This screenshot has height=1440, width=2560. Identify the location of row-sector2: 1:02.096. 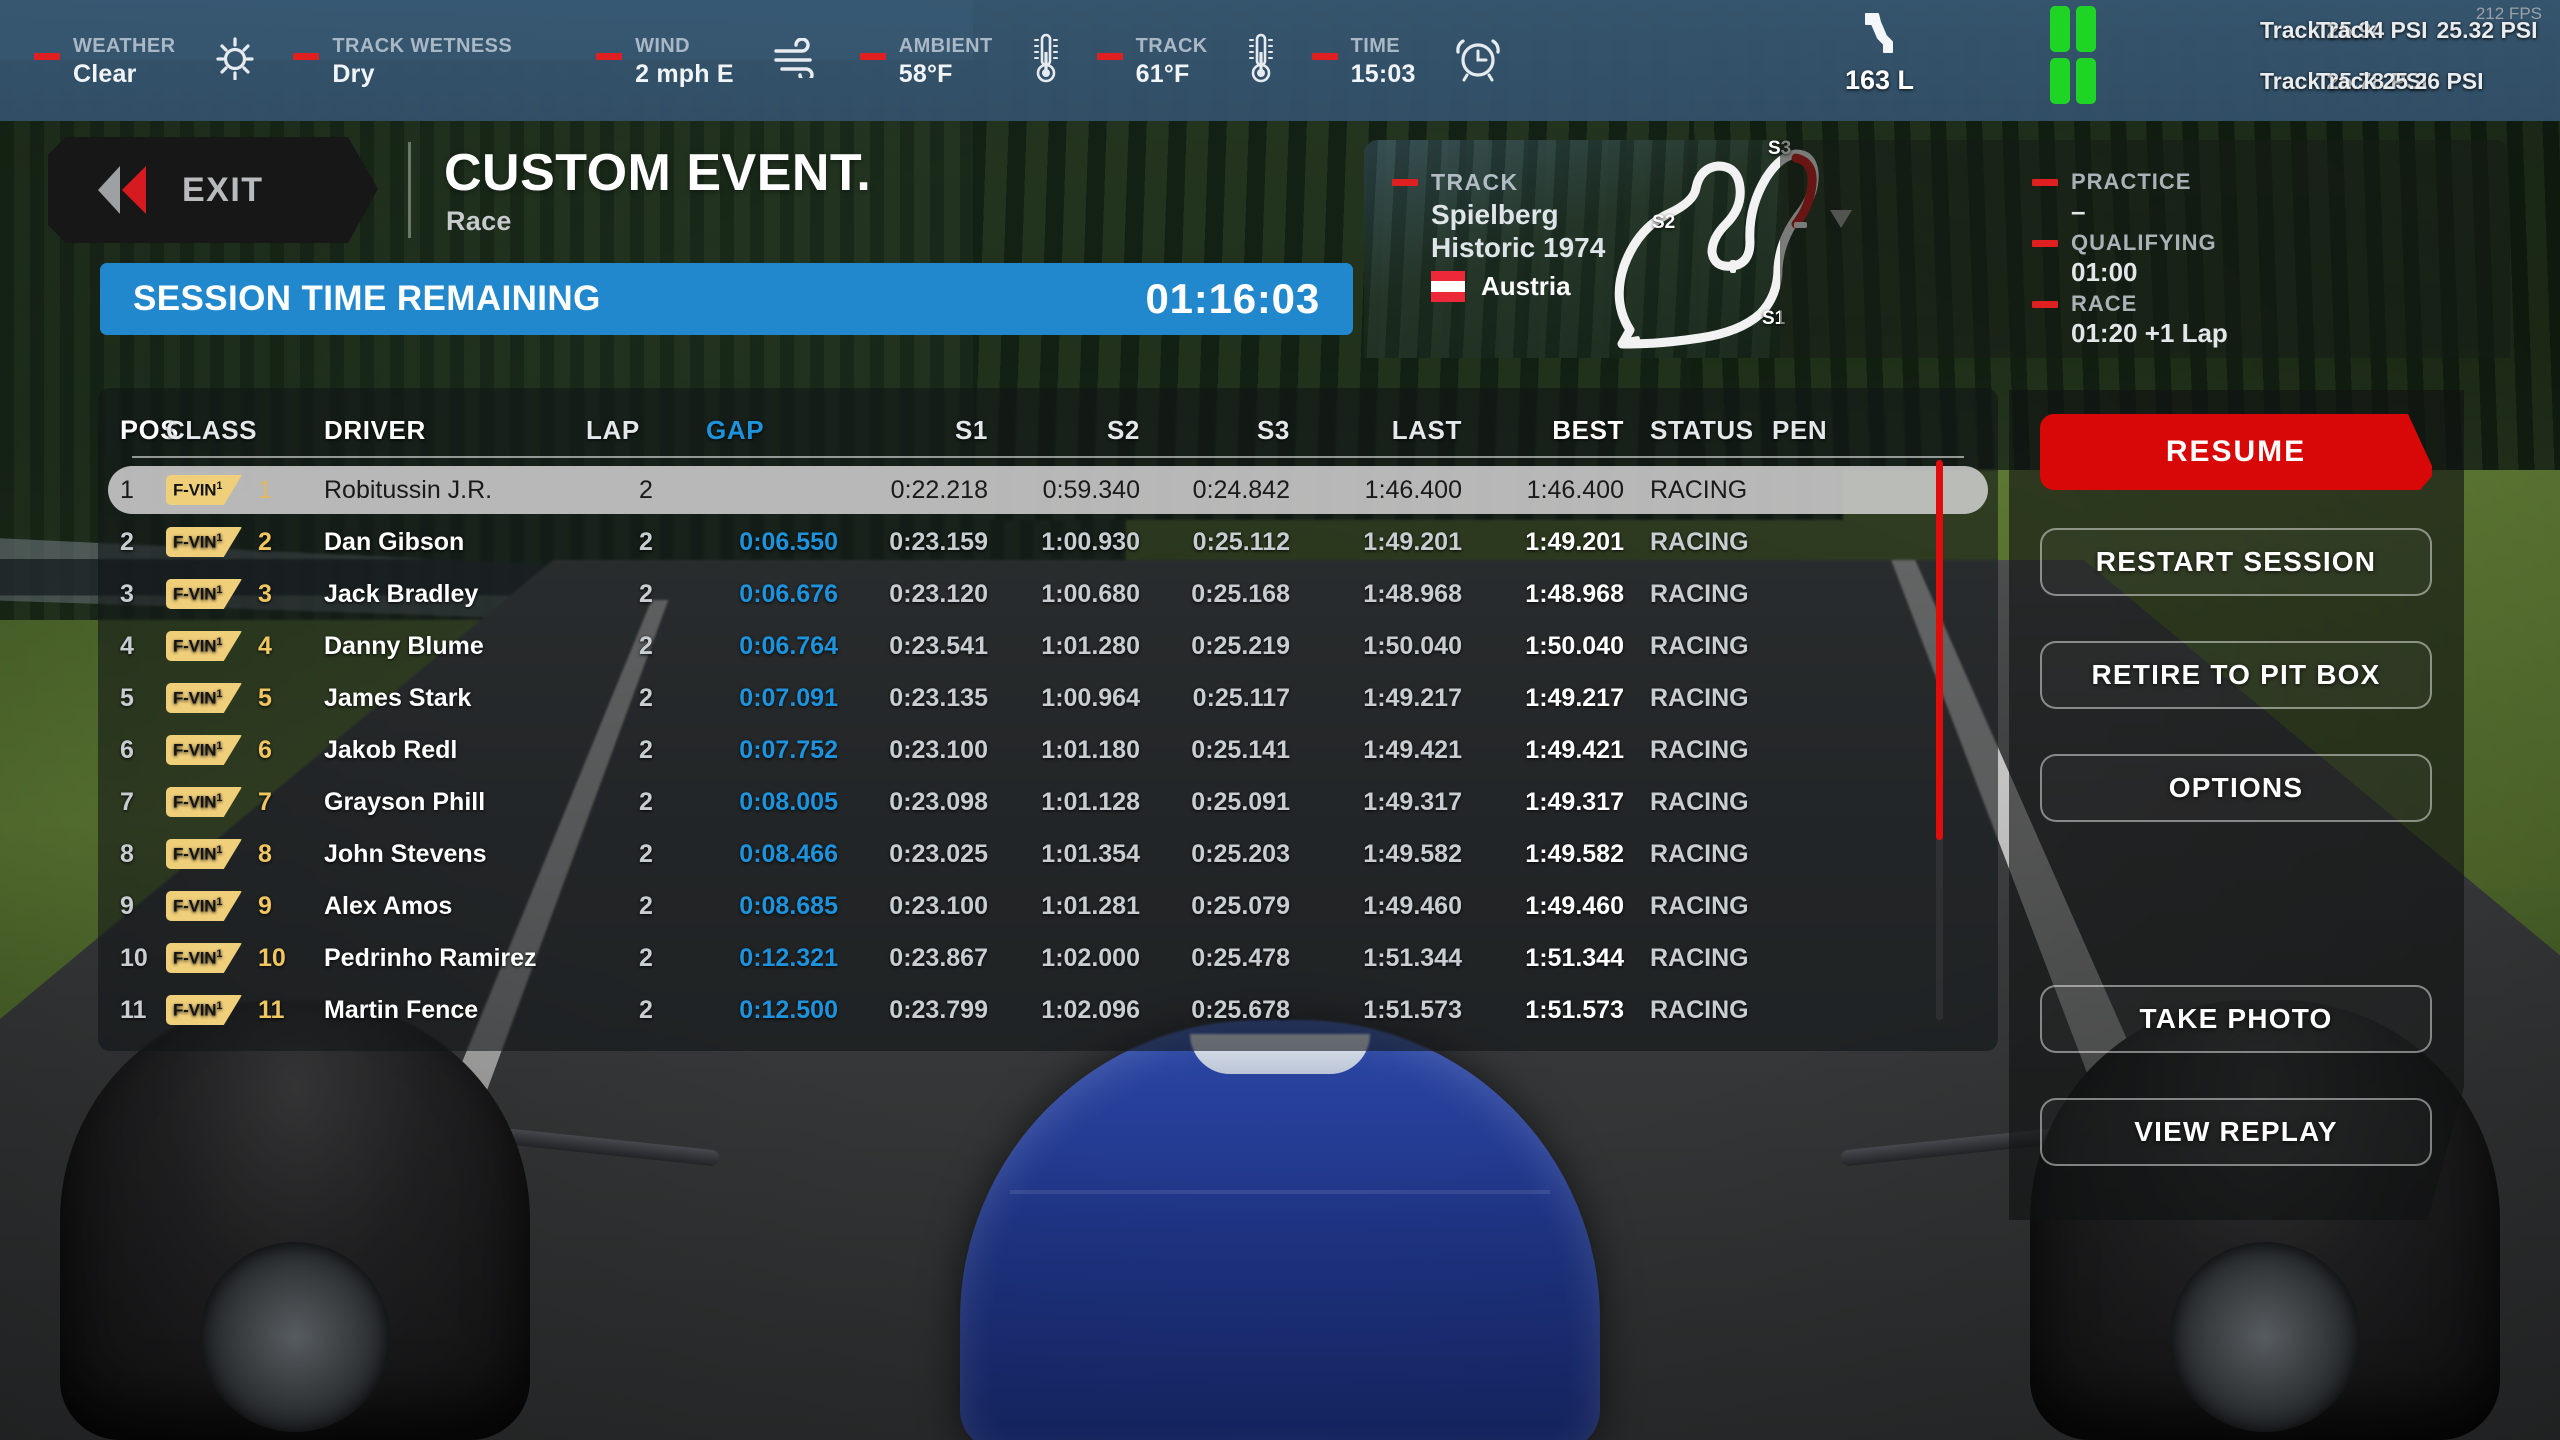
(1090, 1009).